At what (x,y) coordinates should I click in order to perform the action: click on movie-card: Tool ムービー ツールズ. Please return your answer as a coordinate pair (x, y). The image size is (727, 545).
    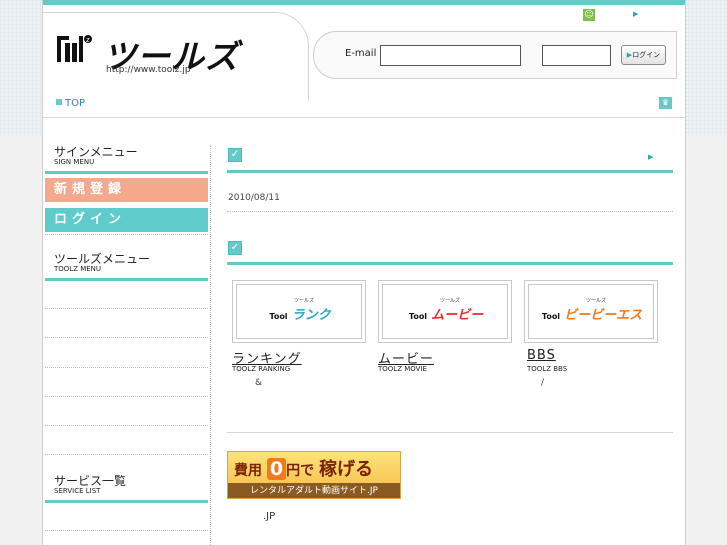
    Looking at the image, I should click on (445, 311).